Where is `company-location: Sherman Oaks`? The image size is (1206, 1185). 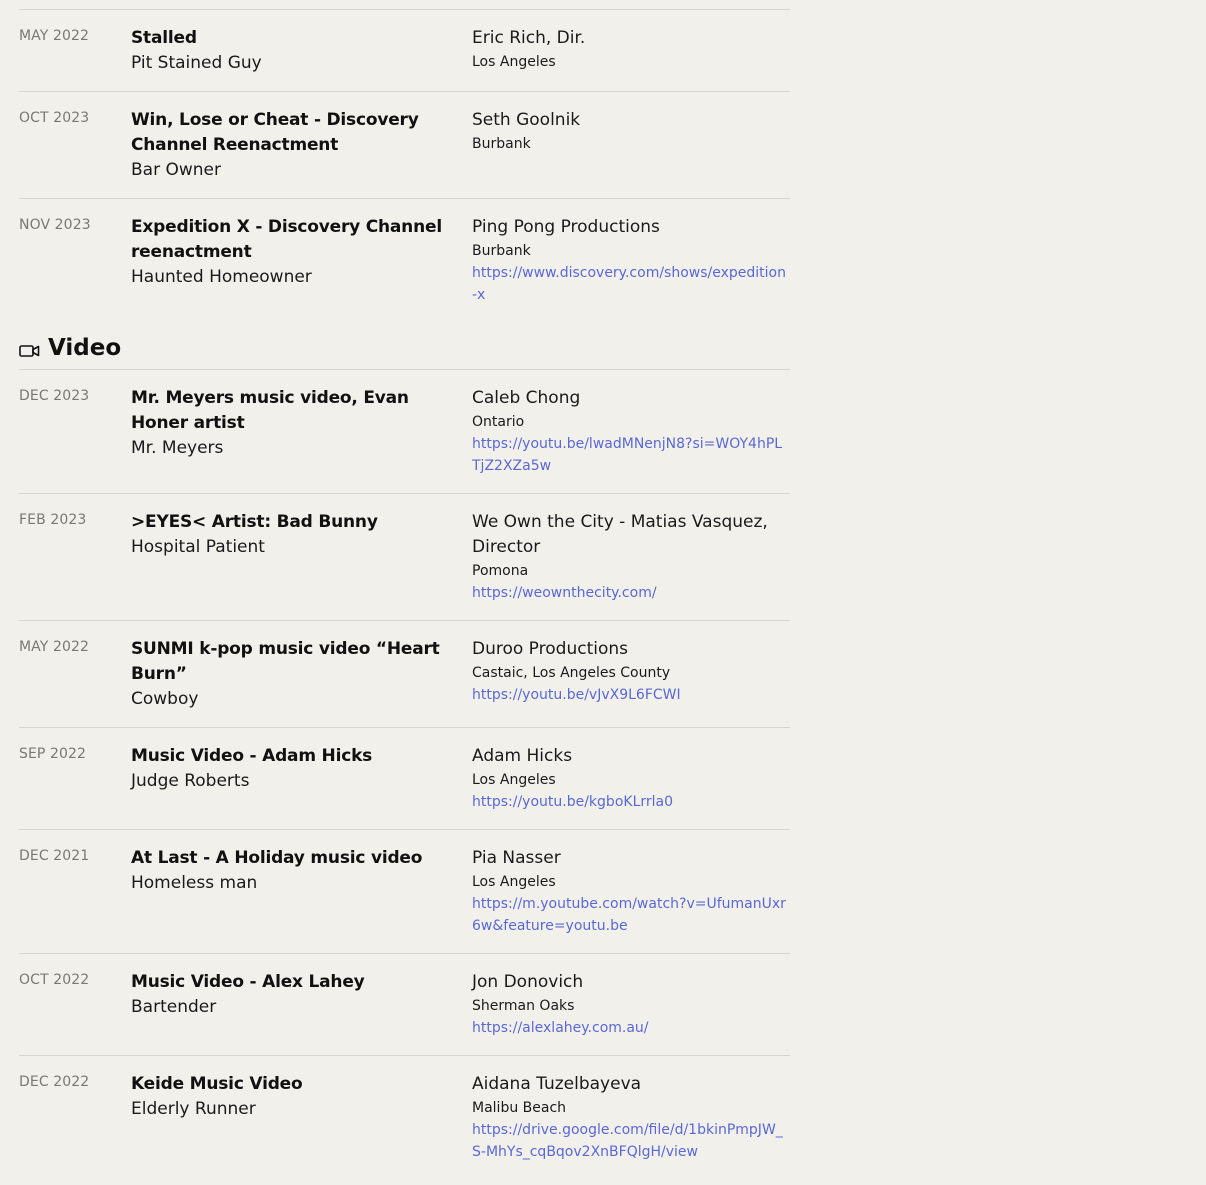
company-location: Sherman Oaks is located at coordinates (523, 1006).